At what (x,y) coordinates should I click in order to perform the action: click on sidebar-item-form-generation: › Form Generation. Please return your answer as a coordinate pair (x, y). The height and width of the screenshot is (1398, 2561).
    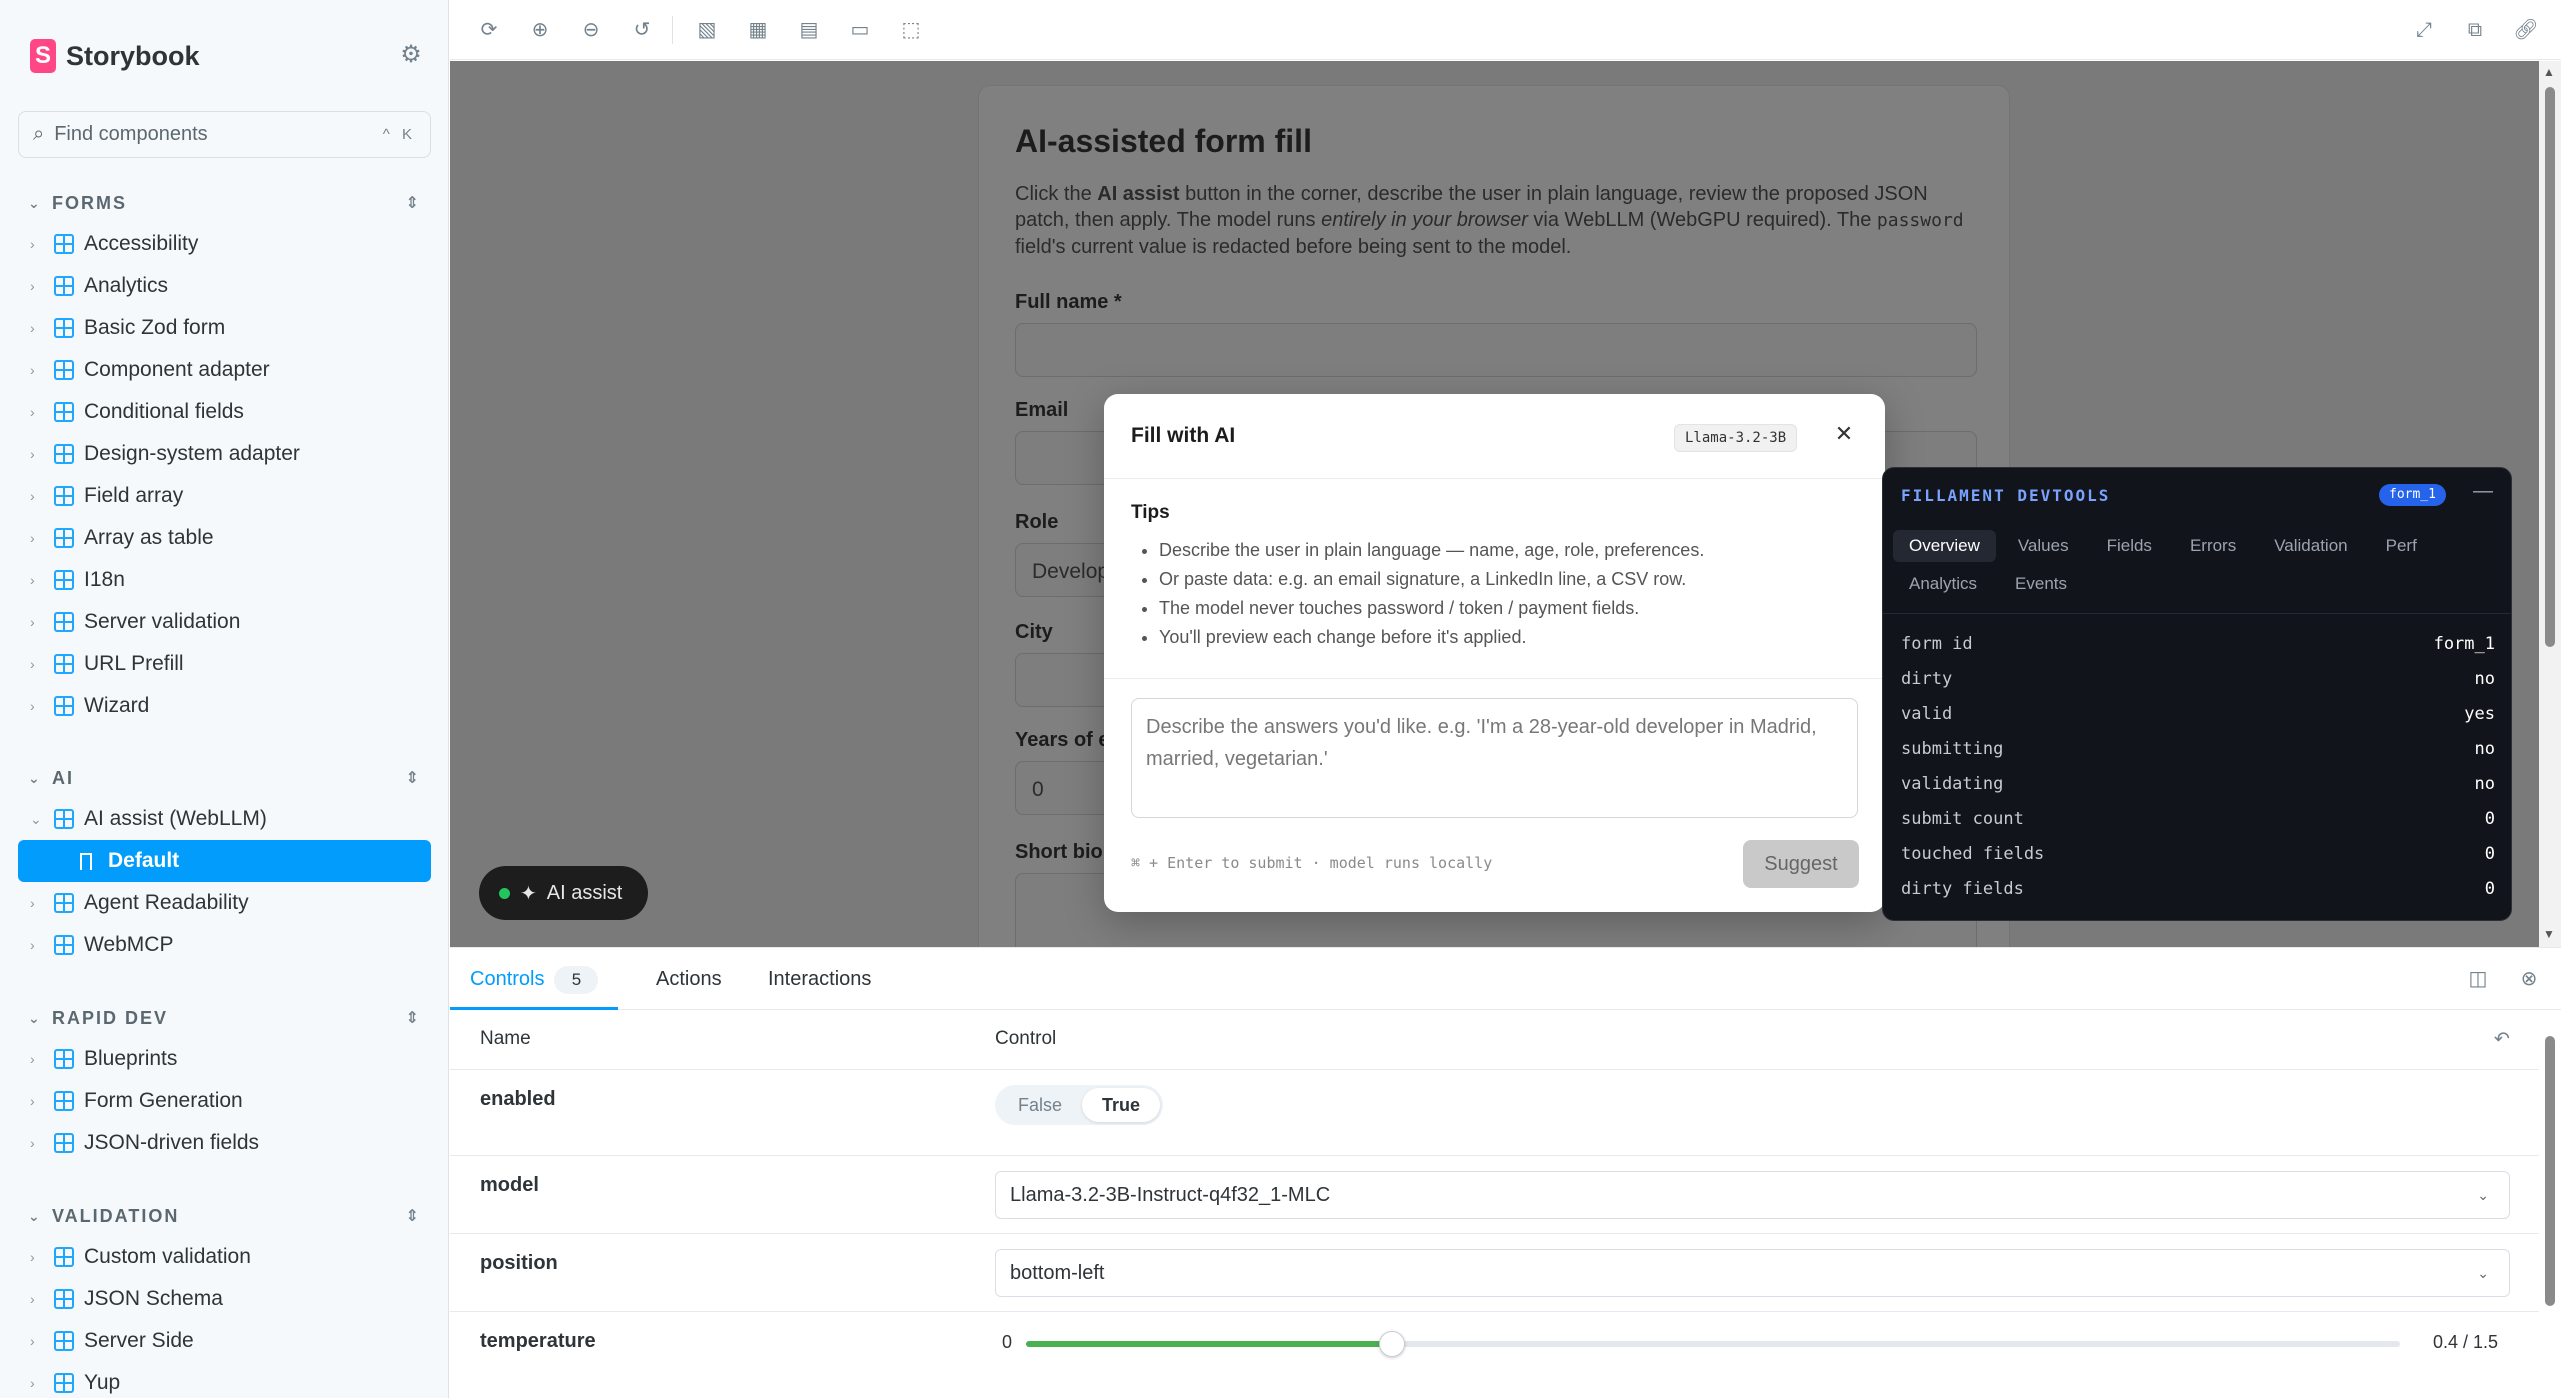
    Looking at the image, I should click on (224, 1101).